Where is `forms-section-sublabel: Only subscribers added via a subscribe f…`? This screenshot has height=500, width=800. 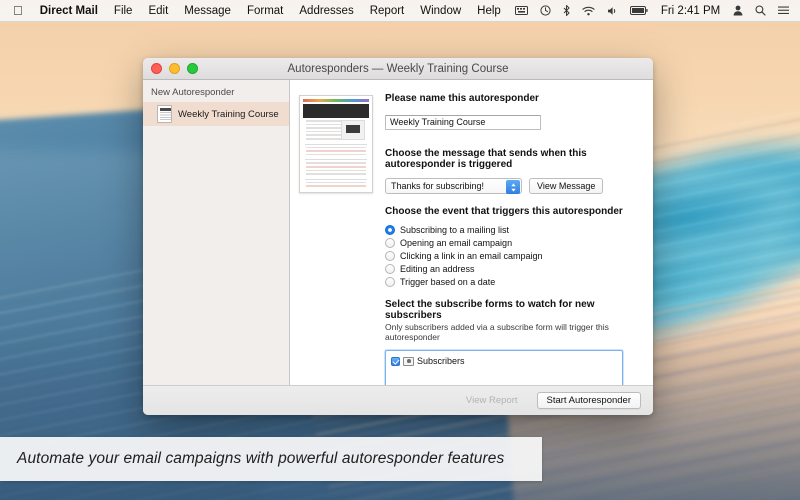 forms-section-sublabel: Only subscribers added via a subscribe f… is located at coordinates (497, 332).